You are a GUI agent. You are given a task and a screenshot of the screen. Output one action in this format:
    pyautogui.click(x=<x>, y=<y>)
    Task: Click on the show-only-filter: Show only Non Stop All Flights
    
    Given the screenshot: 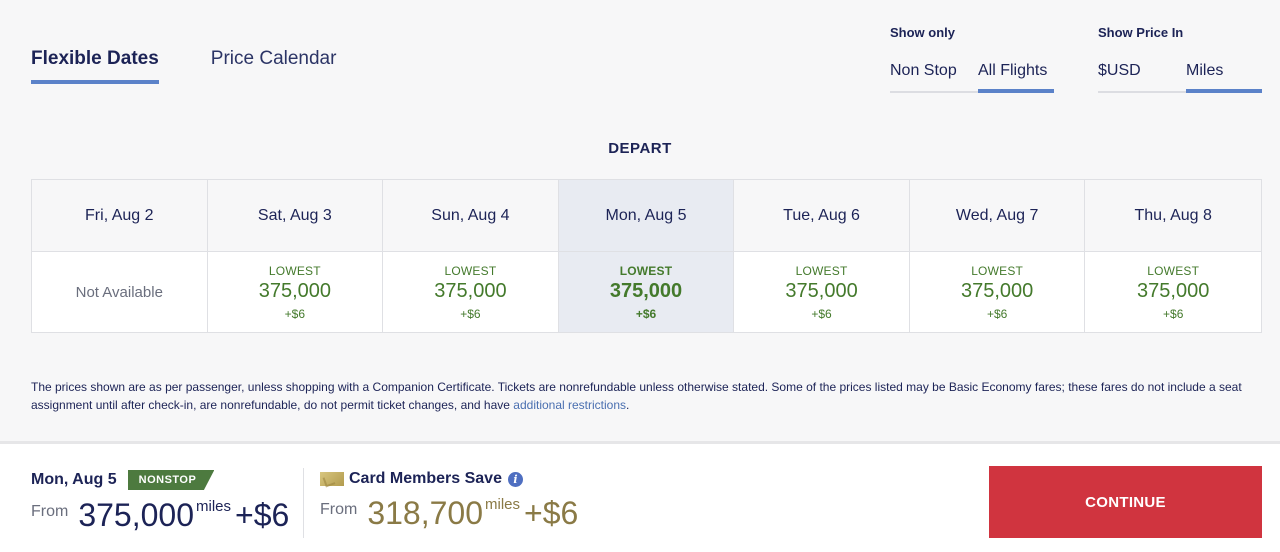 What is the action you would take?
    pyautogui.click(x=972, y=59)
    